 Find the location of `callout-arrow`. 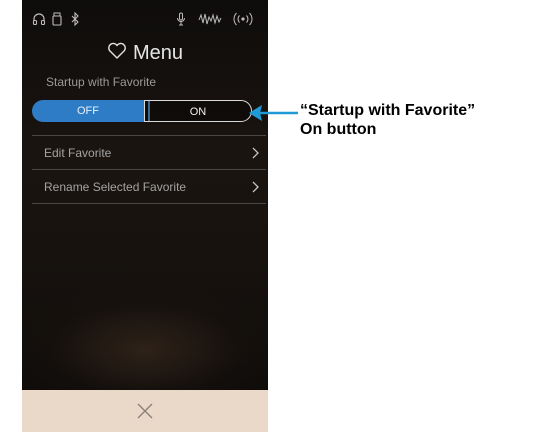

callout-arrow is located at coordinates (273, 113).